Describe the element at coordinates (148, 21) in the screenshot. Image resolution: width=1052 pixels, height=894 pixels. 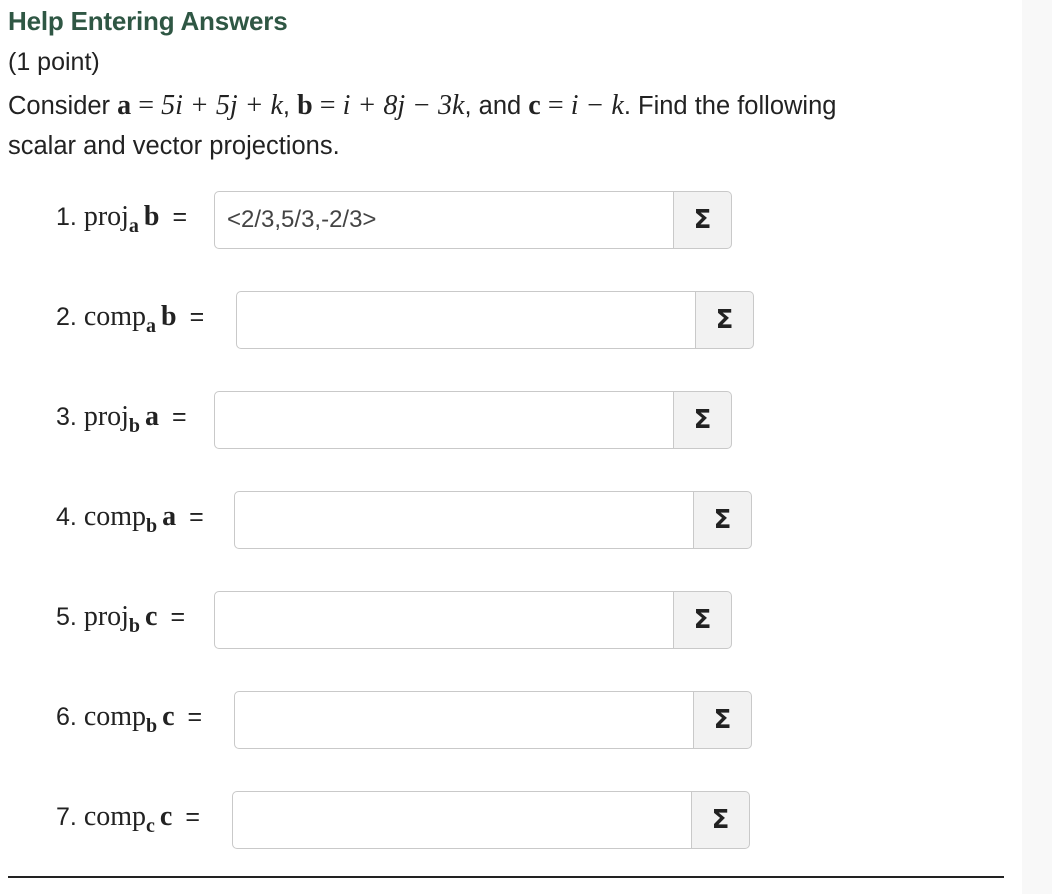
I see `help-entering-answers-link: Help Entering Answers` at that location.